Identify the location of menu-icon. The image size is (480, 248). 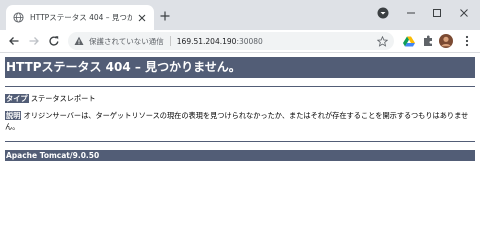
(467, 41).